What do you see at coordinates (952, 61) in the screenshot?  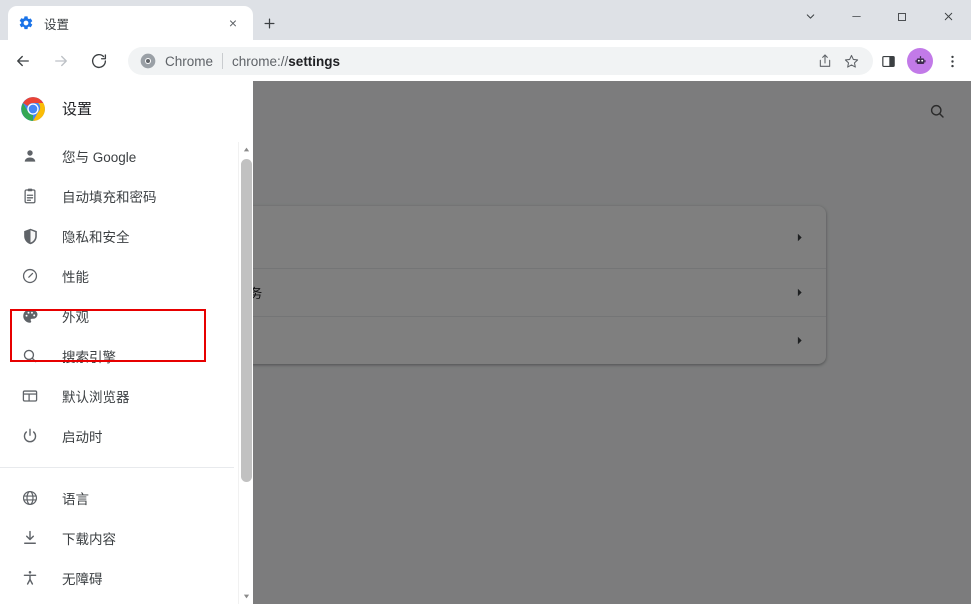 I see `three-dot-menu-icon` at bounding box center [952, 61].